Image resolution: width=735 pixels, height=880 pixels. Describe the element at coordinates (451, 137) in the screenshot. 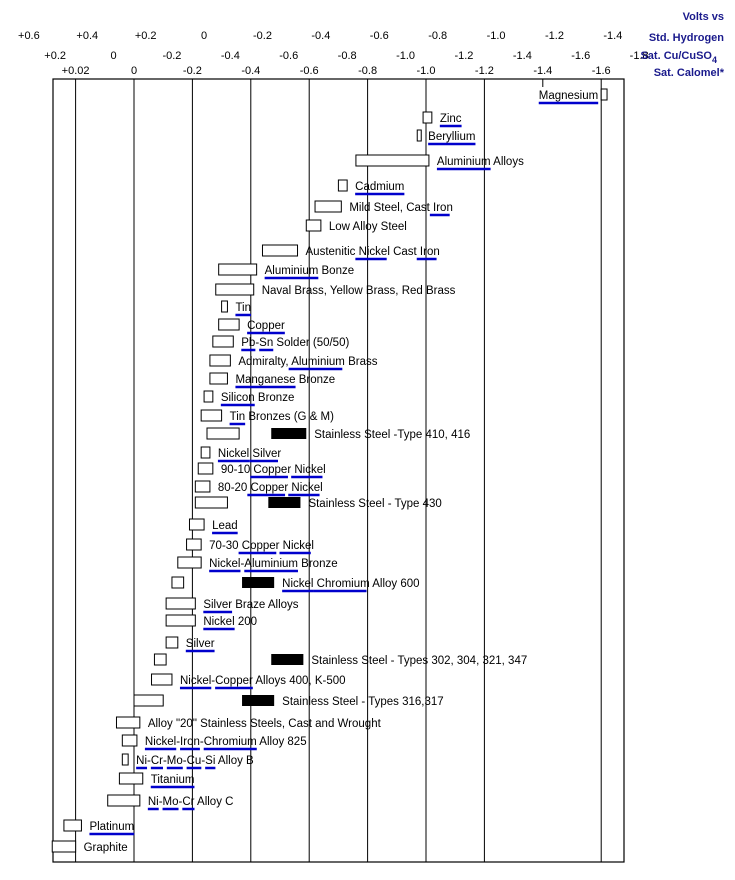

I see `row-label: Beryllium` at that location.